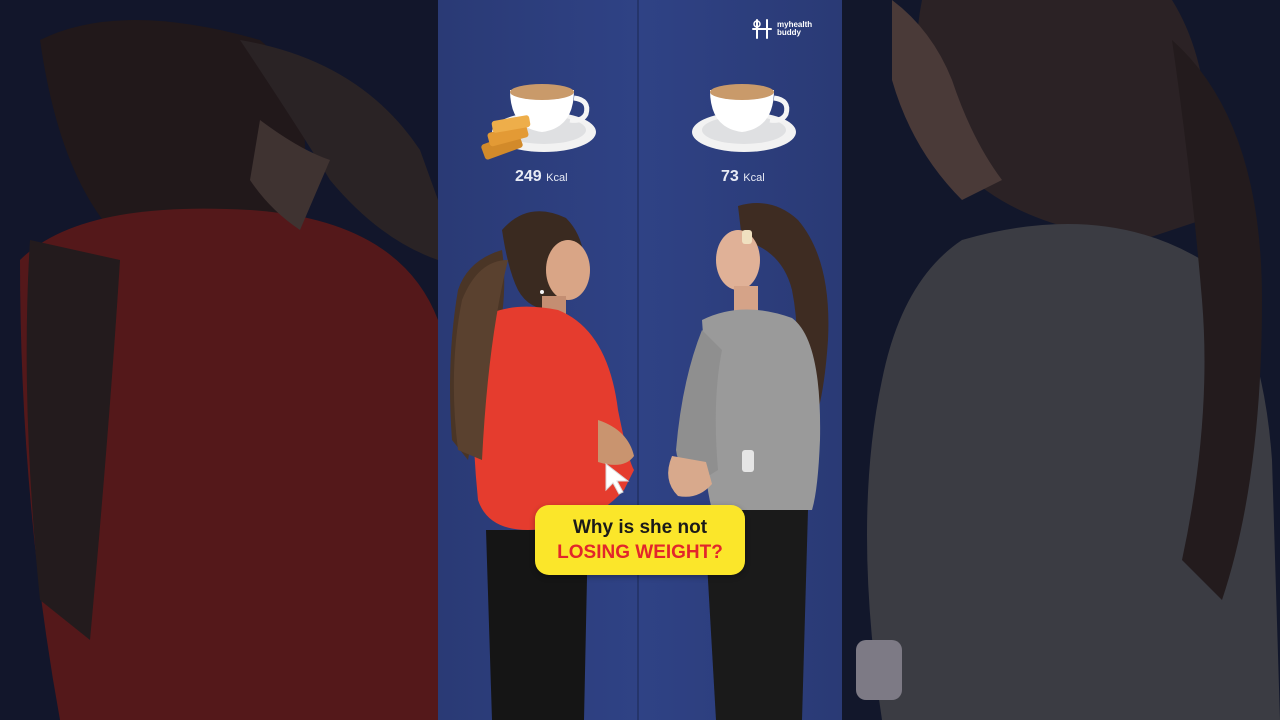  What do you see at coordinates (748, 461) in the screenshot?
I see `woman-grey-sweater` at bounding box center [748, 461].